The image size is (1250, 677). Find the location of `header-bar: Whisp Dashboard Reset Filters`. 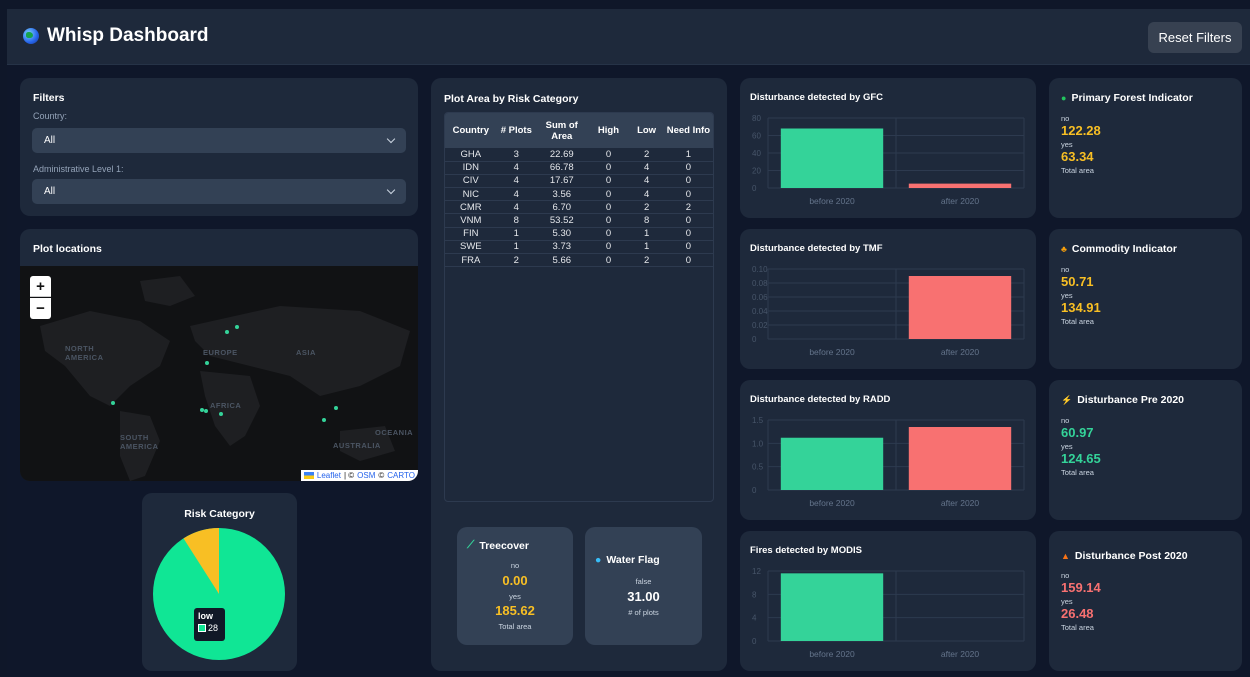

header-bar: Whisp Dashboard Reset Filters is located at coordinates (628, 37).